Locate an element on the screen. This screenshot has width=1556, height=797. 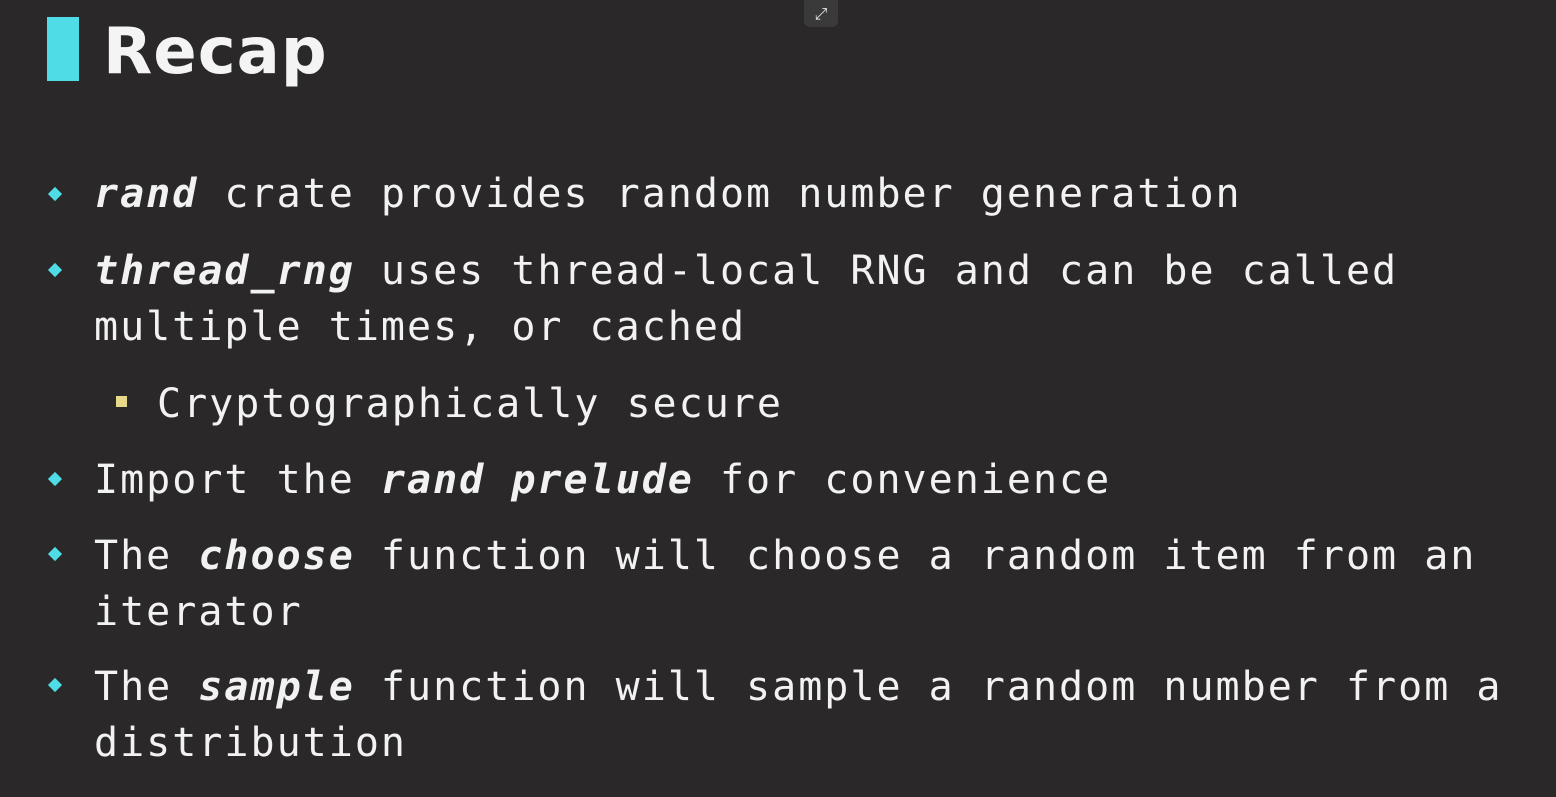
bullet-text: Import the rand prelude for convenience is located at coordinates (814, 480).